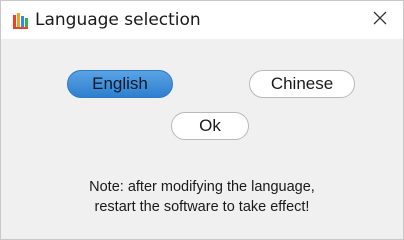 The image size is (404, 240). I want to click on close-icon, so click(380, 20).